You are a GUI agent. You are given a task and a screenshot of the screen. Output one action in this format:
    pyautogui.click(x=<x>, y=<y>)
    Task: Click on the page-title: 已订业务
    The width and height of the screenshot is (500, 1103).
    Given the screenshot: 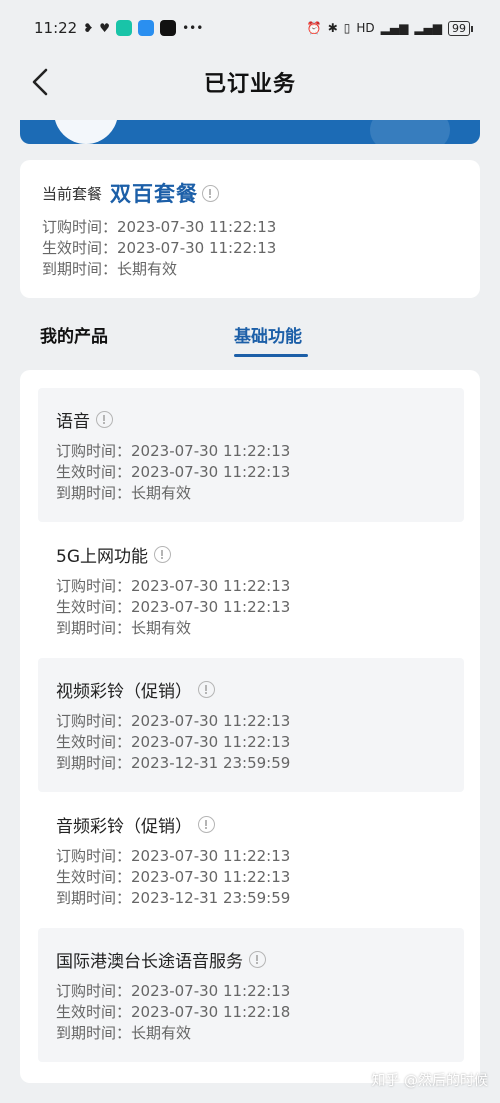 What is the action you would take?
    pyautogui.click(x=249, y=84)
    